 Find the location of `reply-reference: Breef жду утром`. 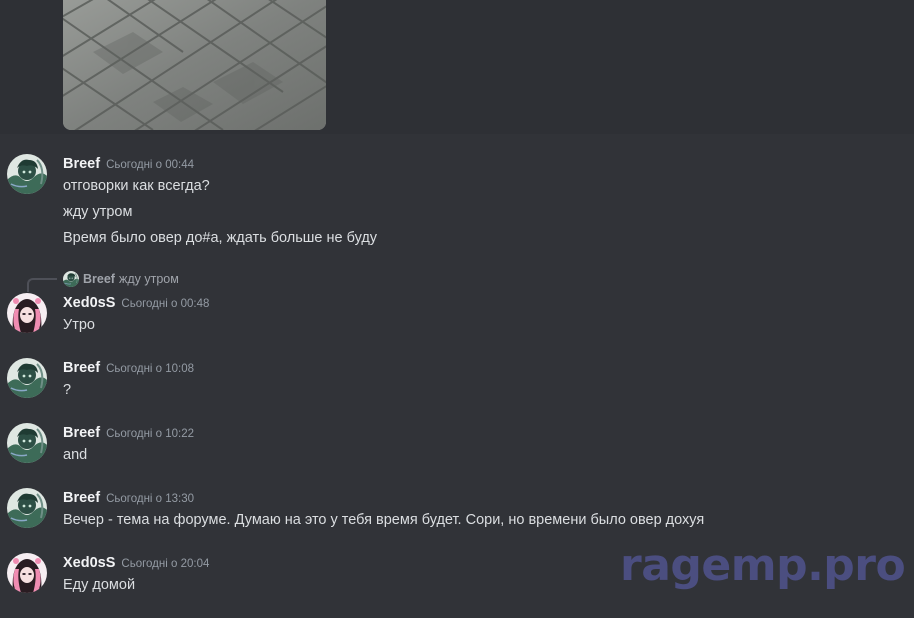

reply-reference: Breef жду утром is located at coordinates (121, 279).